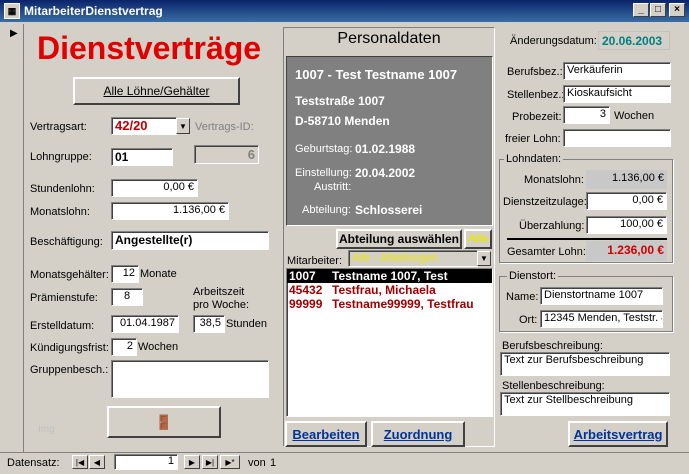 This screenshot has height=474, width=689. I want to click on kuendigungsfrist-field: 2, so click(124, 347).